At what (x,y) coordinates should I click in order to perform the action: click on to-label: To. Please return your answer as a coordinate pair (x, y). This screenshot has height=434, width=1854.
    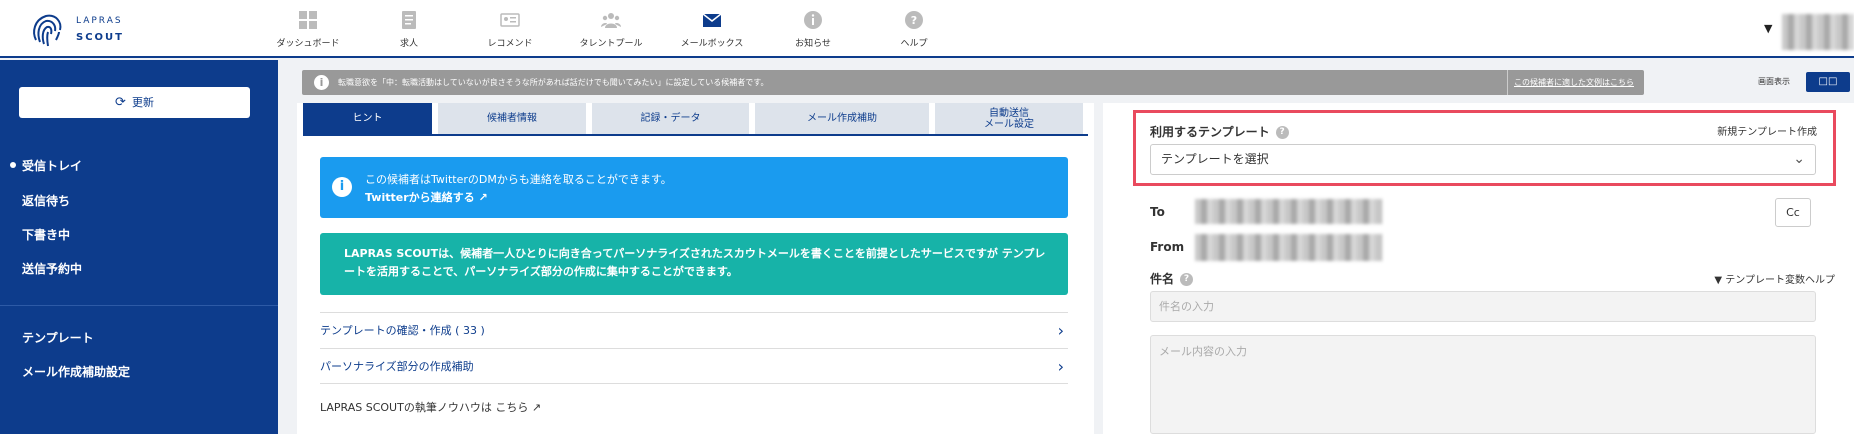
    Looking at the image, I should click on (1157, 212).